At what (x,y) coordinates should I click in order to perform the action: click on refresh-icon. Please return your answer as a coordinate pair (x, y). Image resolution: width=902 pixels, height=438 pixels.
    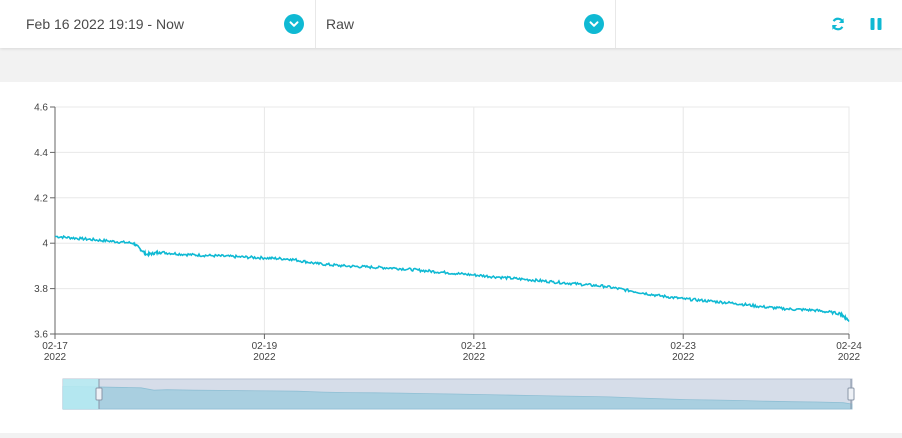
    Looking at the image, I should click on (838, 24).